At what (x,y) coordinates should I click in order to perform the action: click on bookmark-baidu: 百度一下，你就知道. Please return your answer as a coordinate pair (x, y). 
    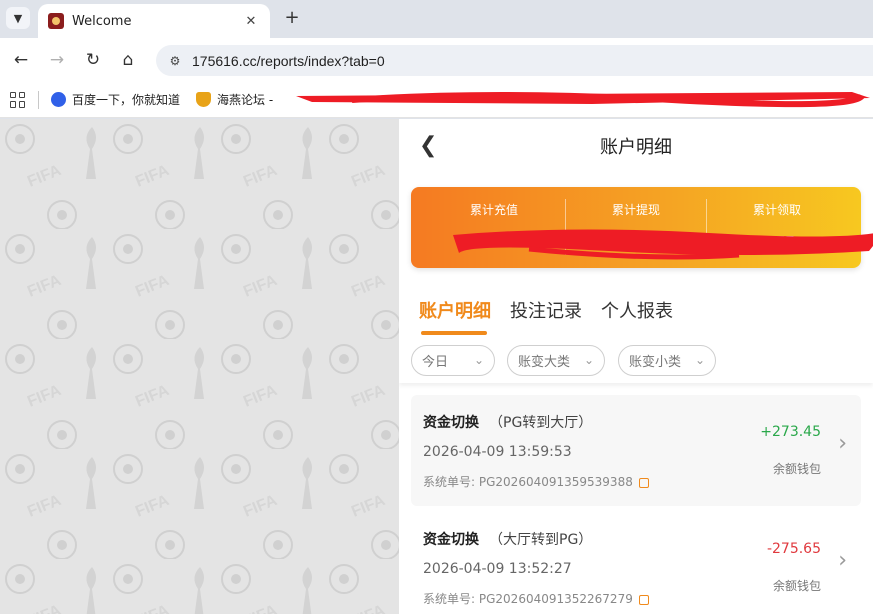
    Looking at the image, I should click on (115, 99).